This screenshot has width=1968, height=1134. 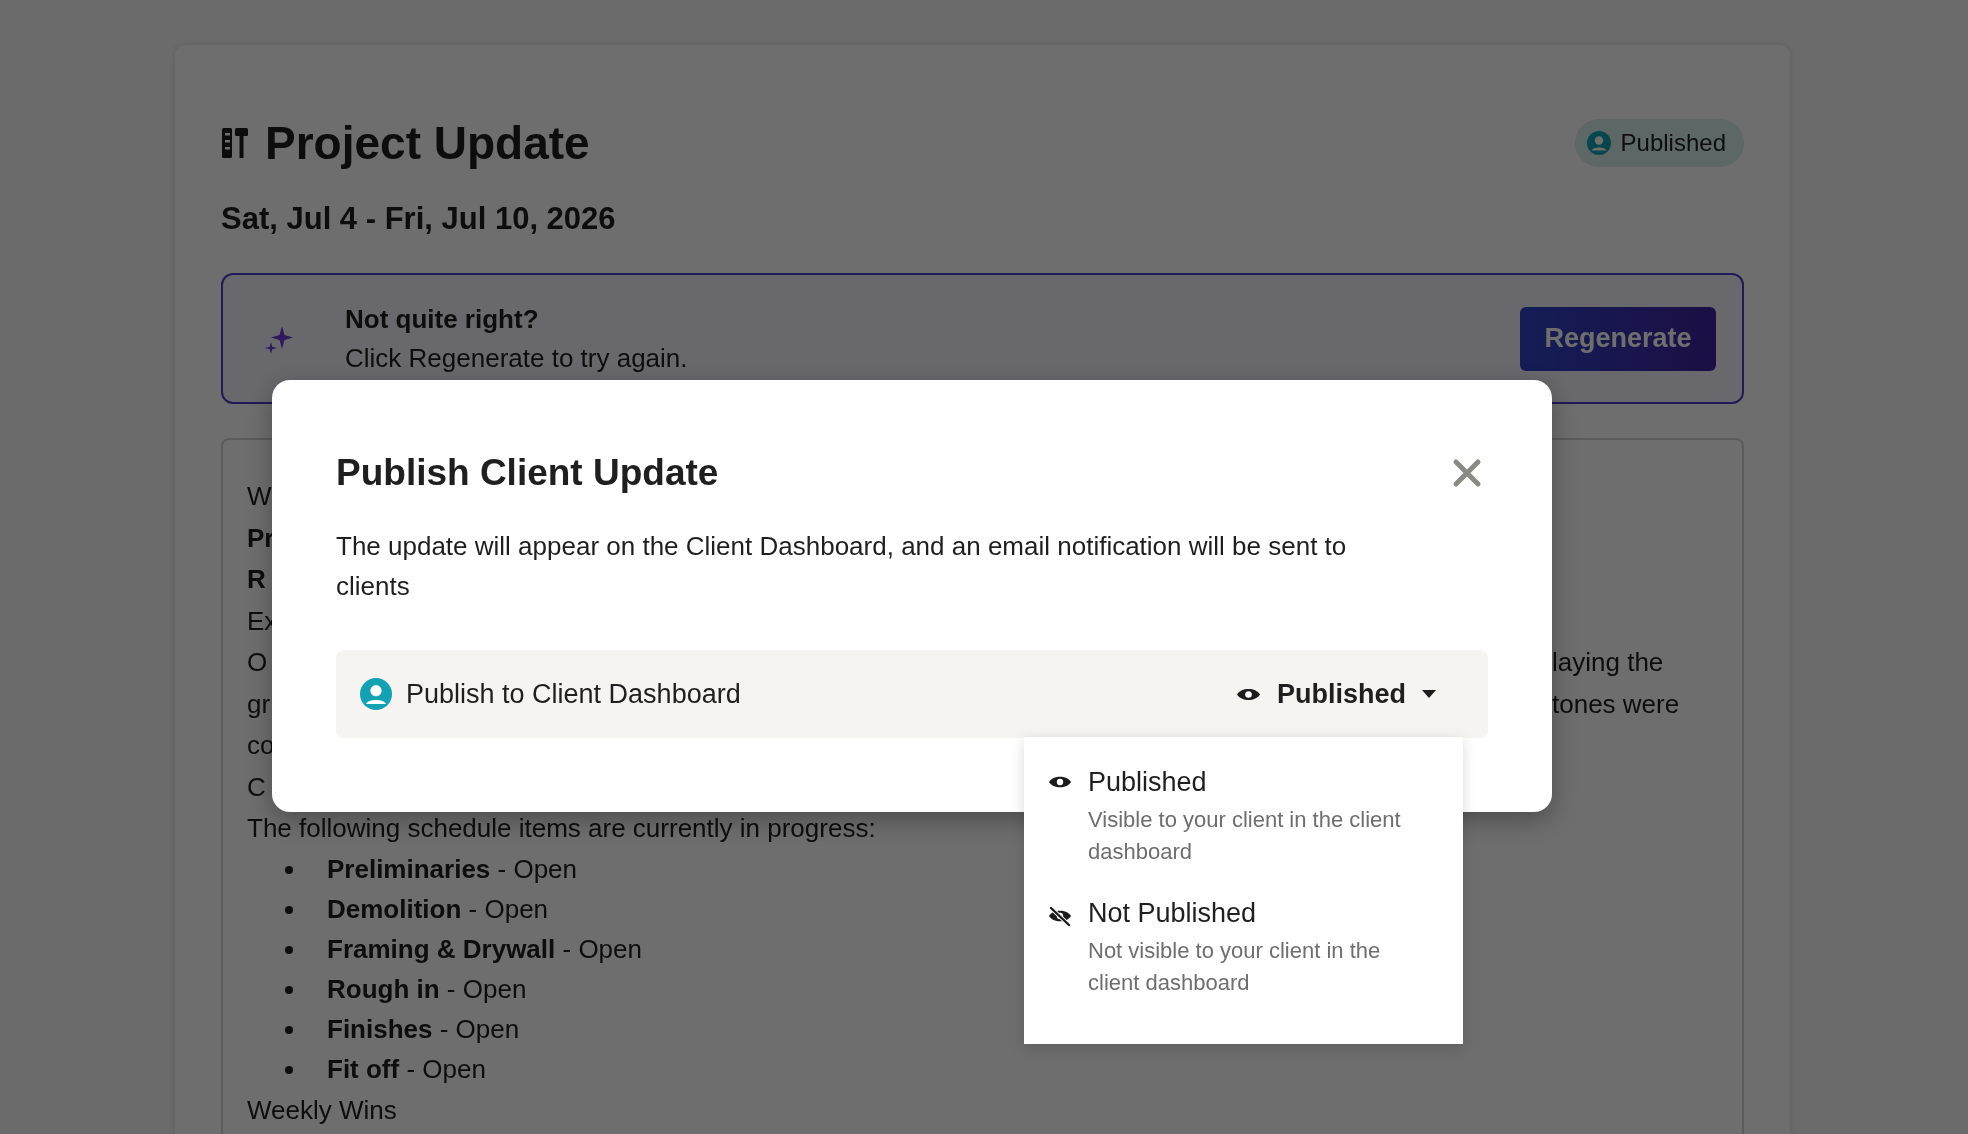 What do you see at coordinates (1467, 473) in the screenshot?
I see `close-icon` at bounding box center [1467, 473].